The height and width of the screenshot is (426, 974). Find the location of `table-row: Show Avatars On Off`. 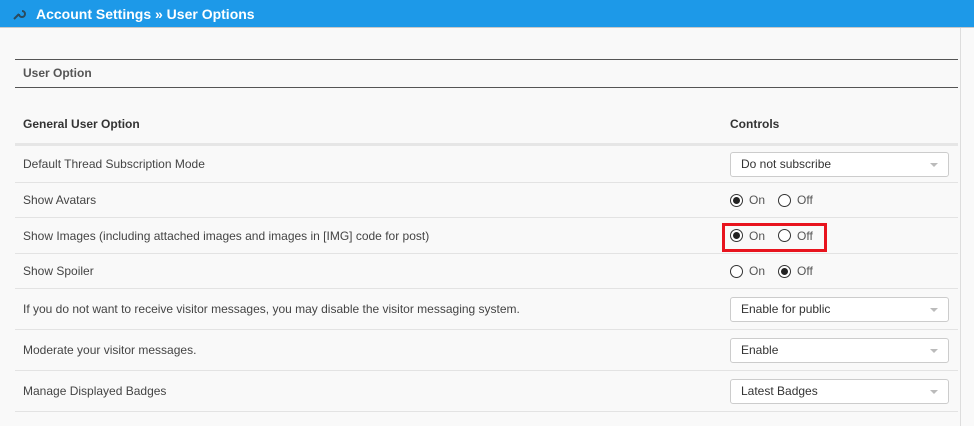

table-row: Show Avatars On Off is located at coordinates (486, 200).